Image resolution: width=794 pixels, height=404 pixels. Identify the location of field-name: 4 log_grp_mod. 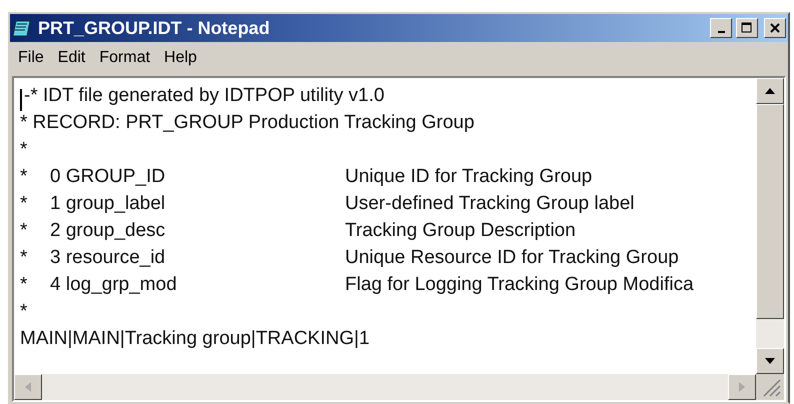
(114, 285).